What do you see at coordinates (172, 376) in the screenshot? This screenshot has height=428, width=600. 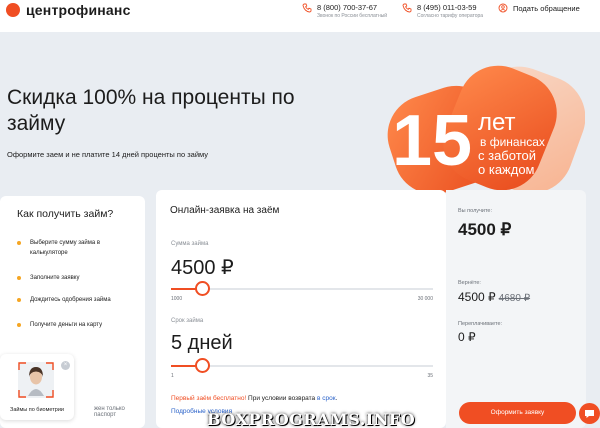 I see `term-min: 1` at bounding box center [172, 376].